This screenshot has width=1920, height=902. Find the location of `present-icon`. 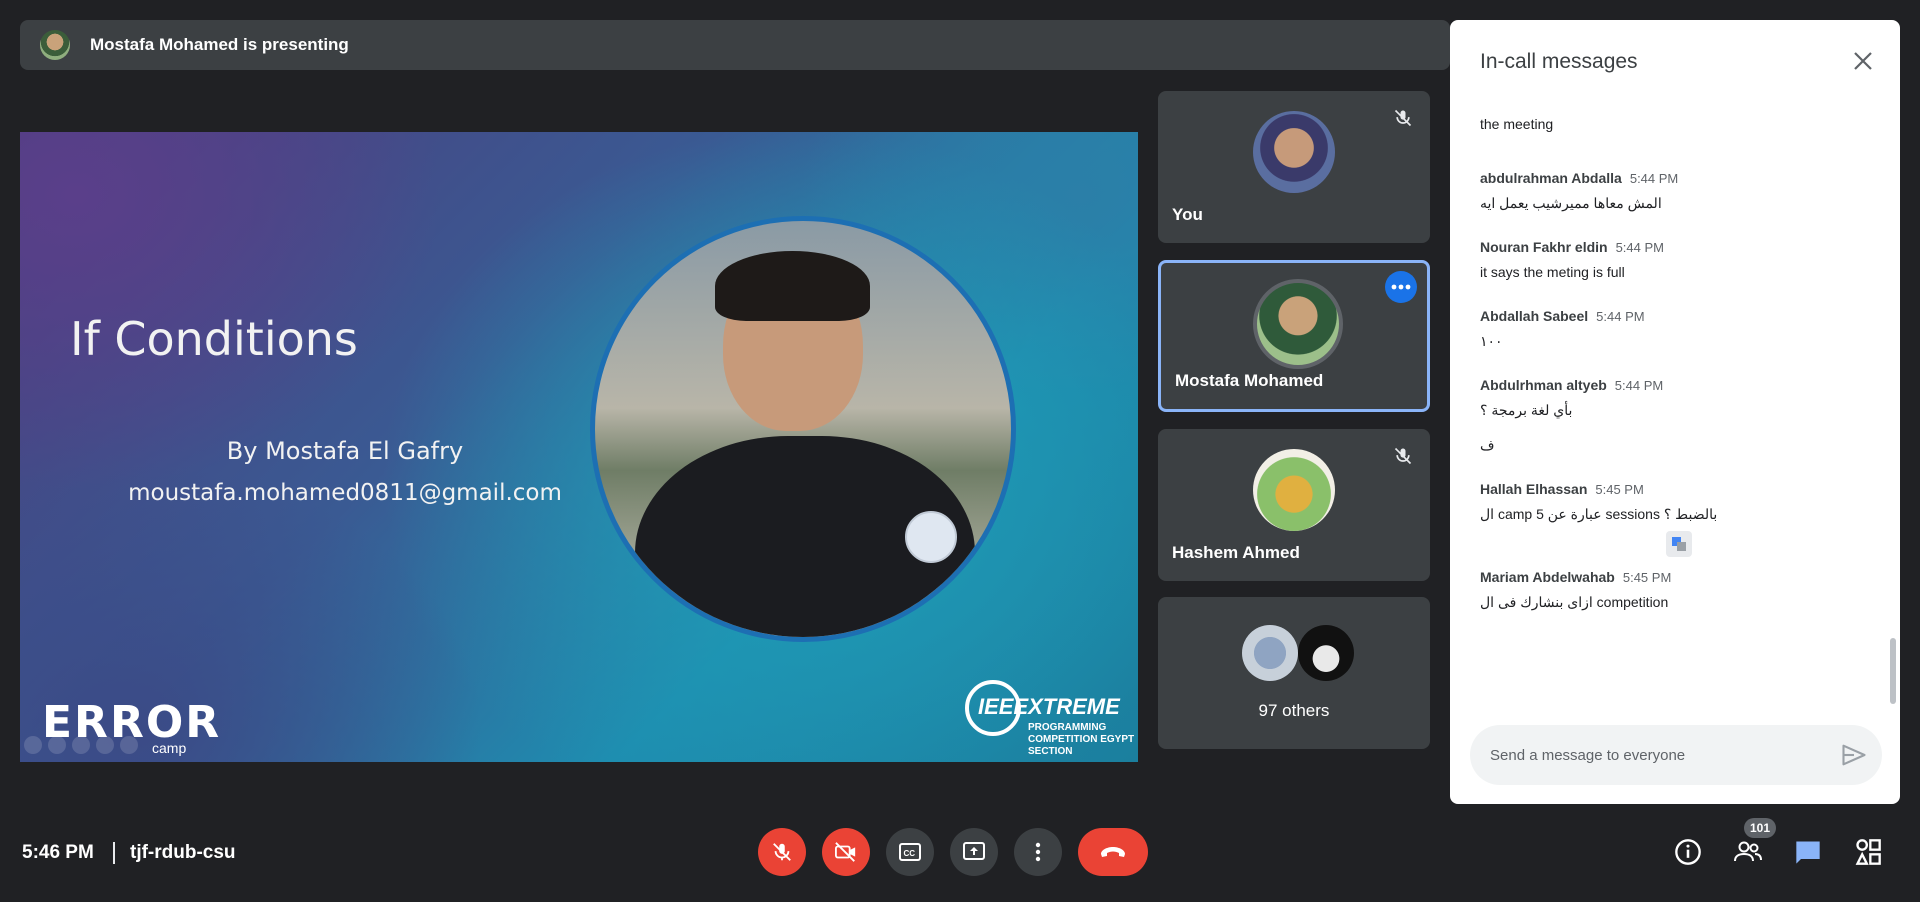

present-icon is located at coordinates (974, 851).